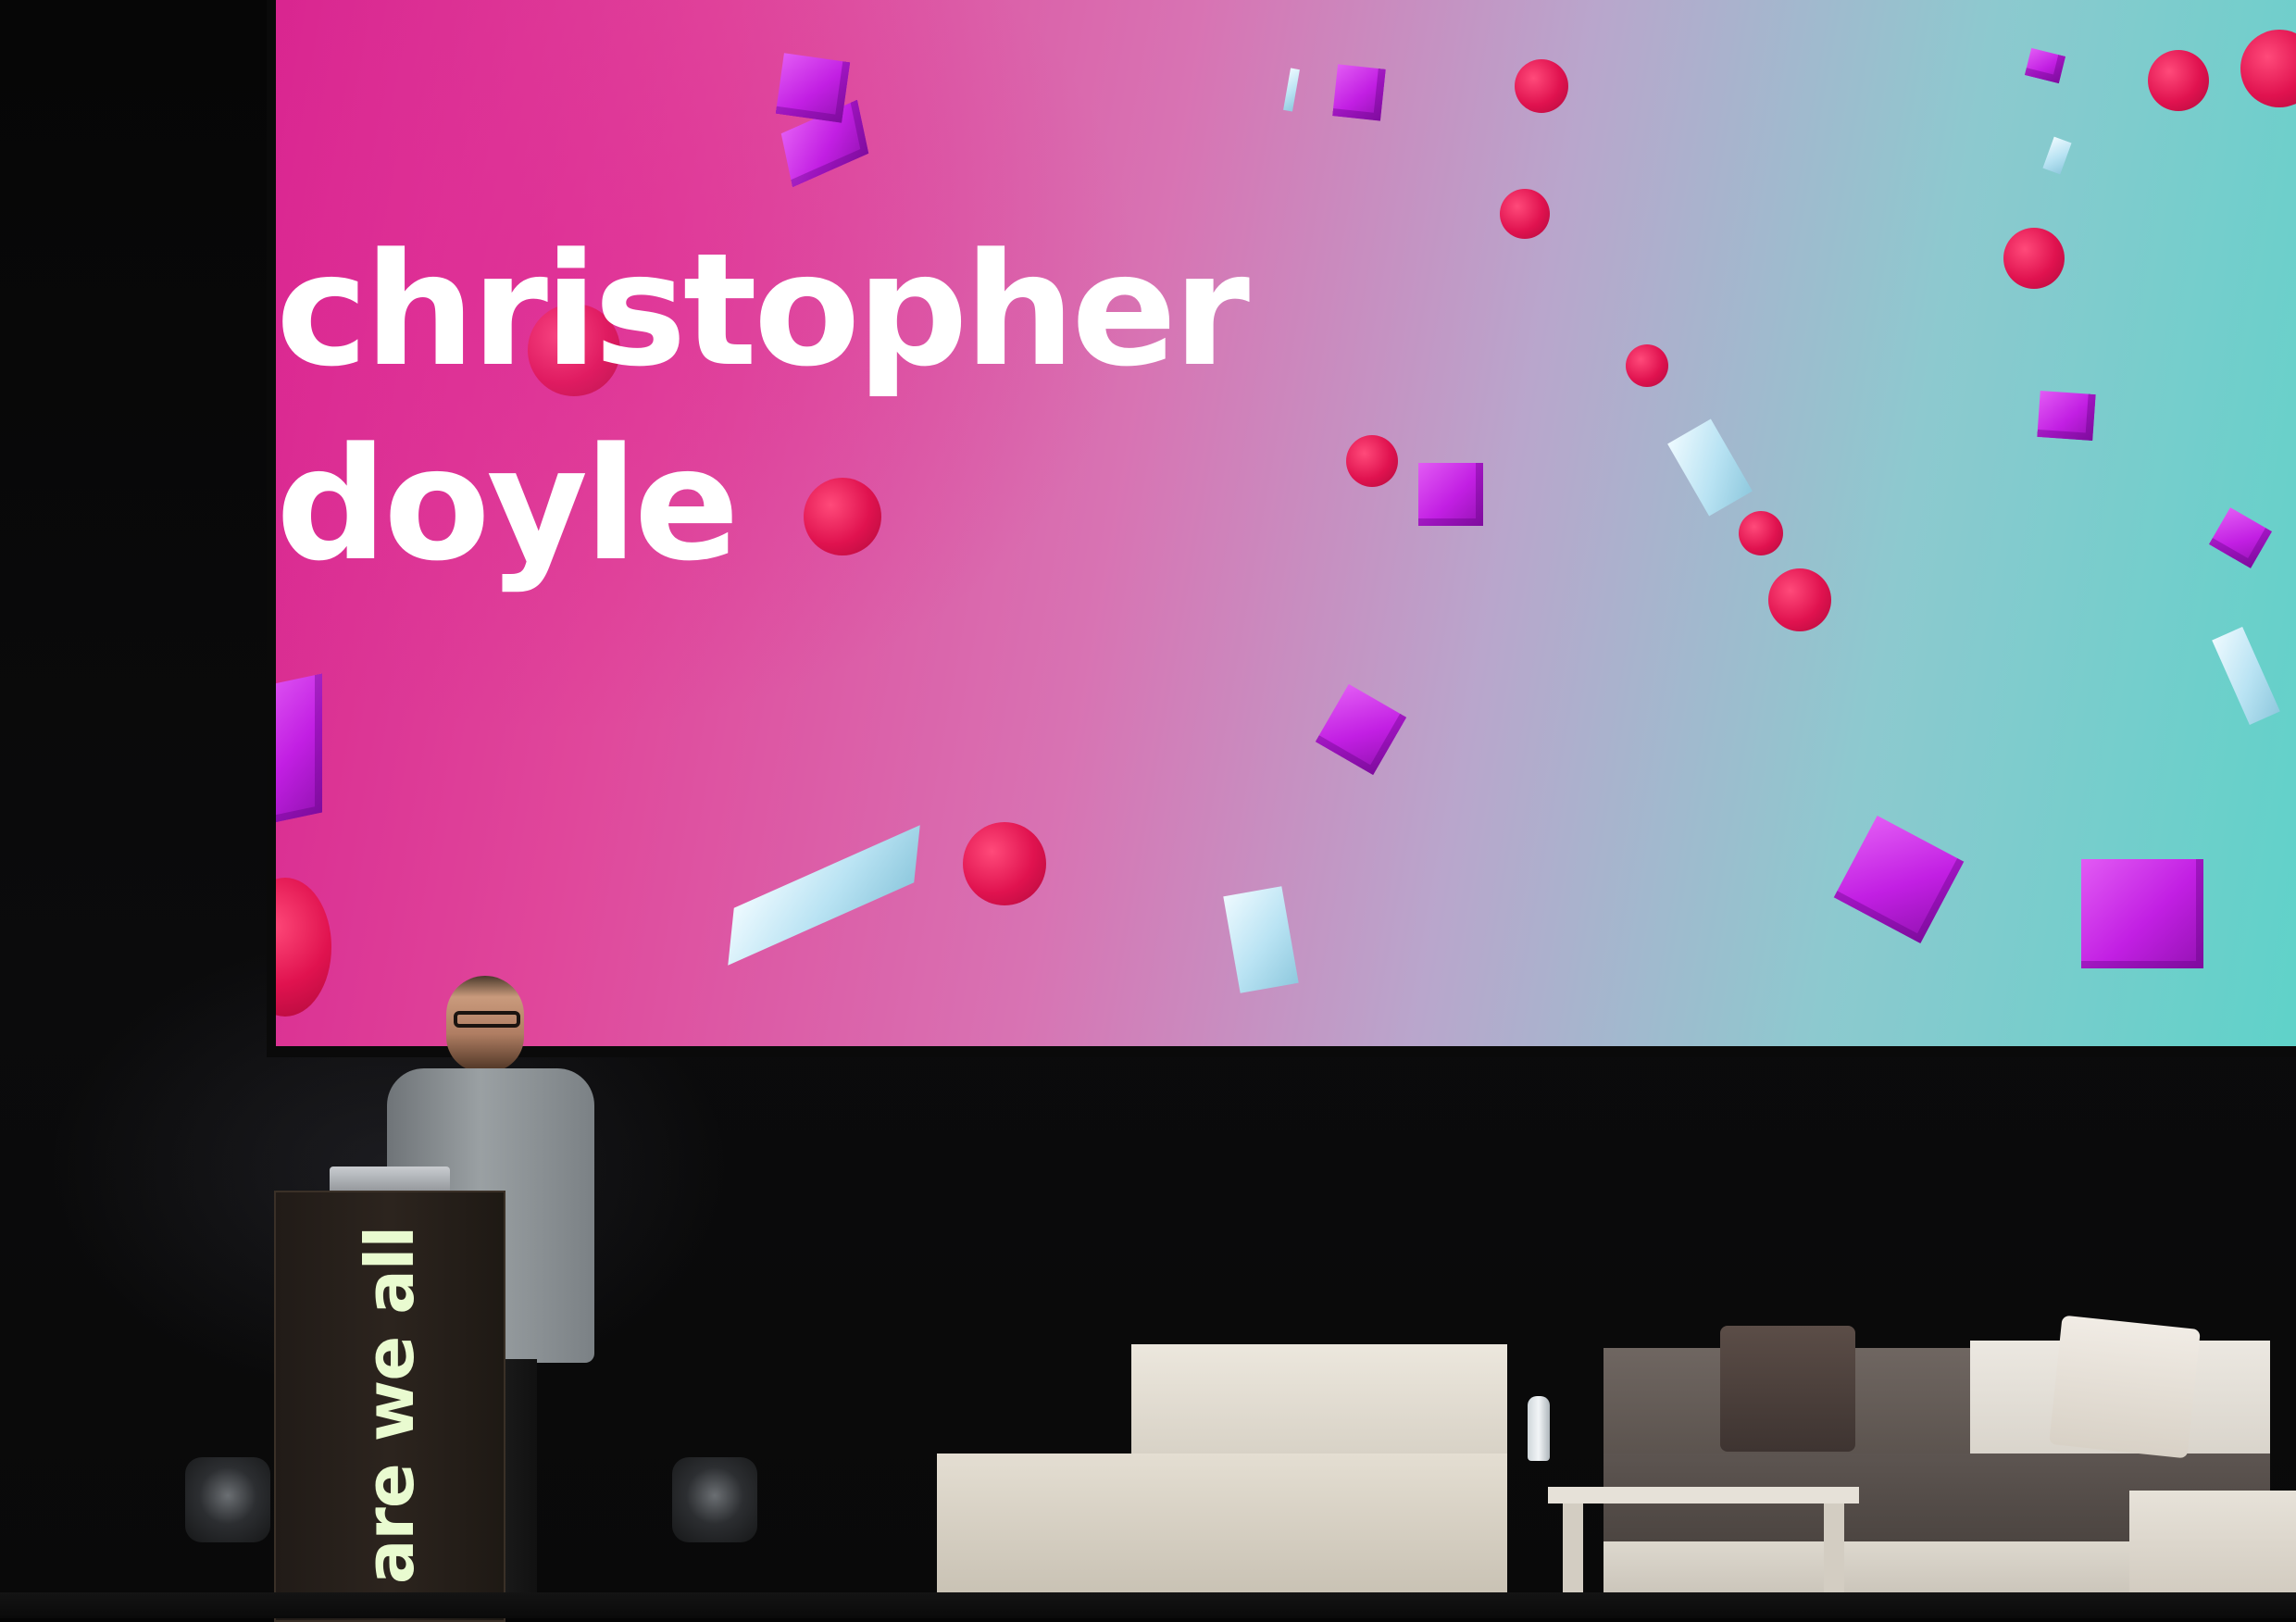 The width and height of the screenshot is (2296, 1622). I want to click on white-sofa-seat, so click(1222, 1528).